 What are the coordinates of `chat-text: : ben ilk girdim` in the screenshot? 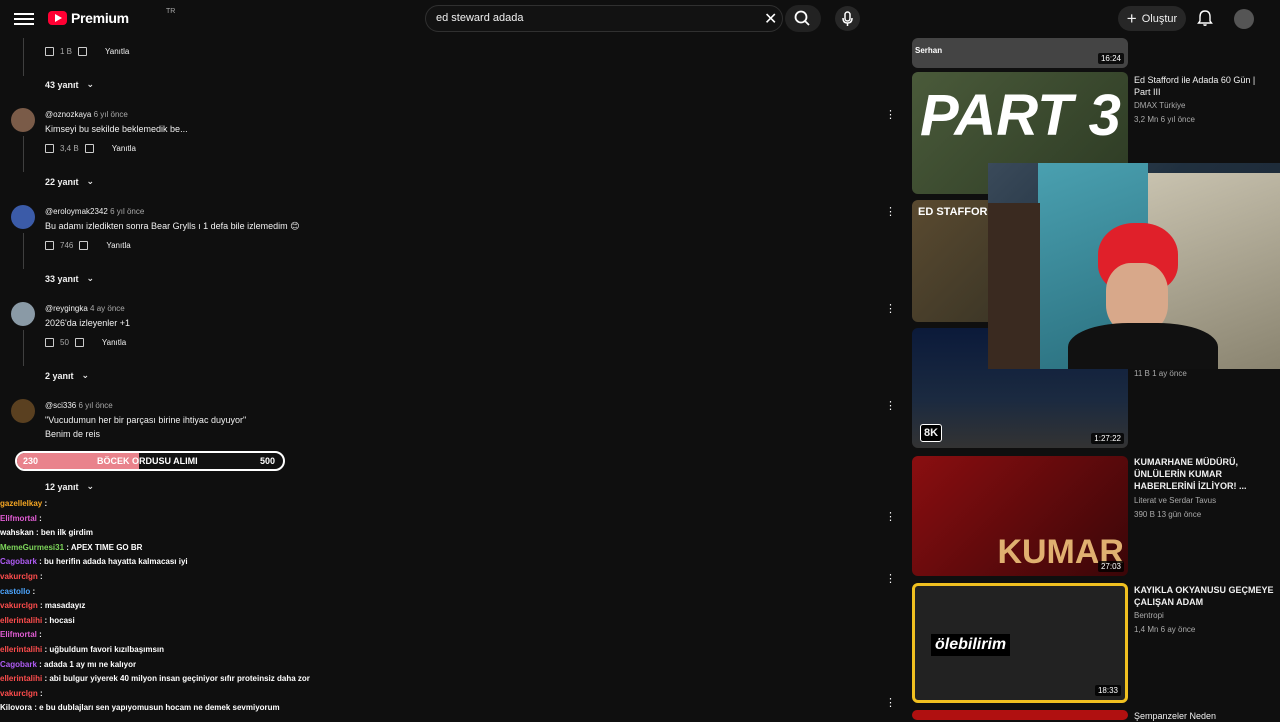 It's located at (64, 533).